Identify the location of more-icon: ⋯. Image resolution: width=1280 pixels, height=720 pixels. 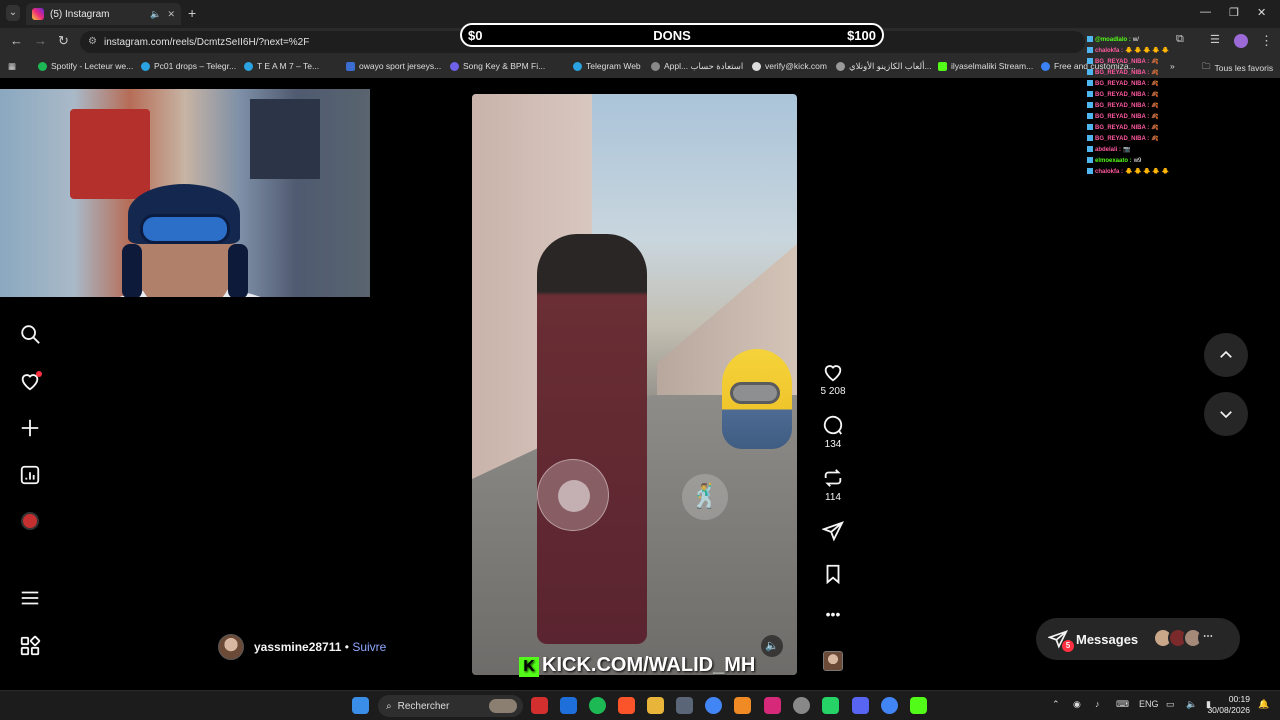
(1208, 638).